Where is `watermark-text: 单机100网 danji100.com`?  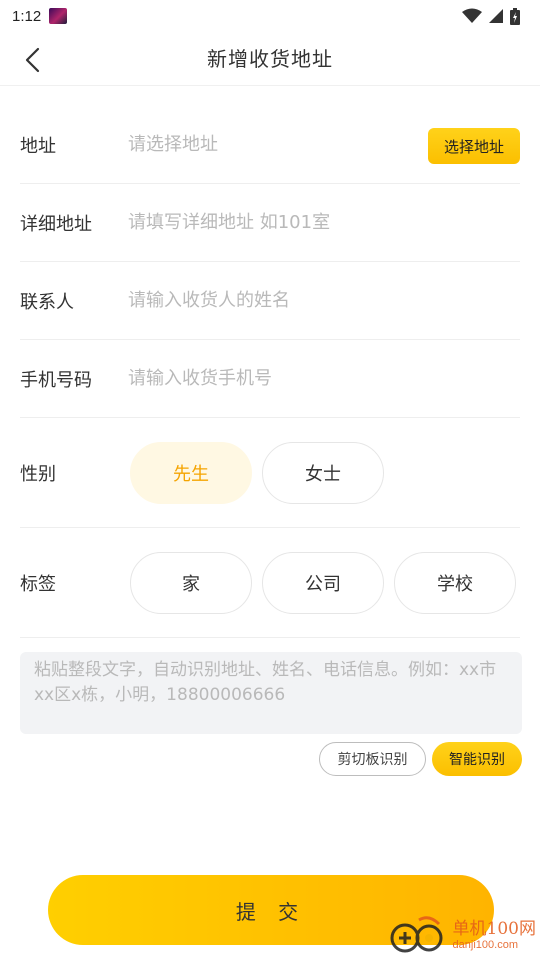 watermark-text: 单机100网 danji100.com is located at coordinates (494, 936).